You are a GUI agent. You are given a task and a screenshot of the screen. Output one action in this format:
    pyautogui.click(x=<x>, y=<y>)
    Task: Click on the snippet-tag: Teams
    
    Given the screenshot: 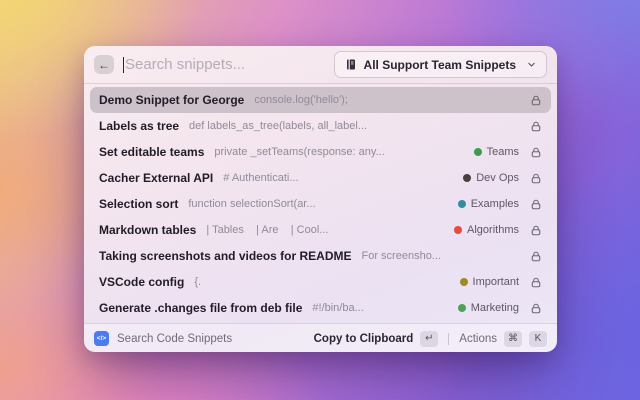 What is the action you would take?
    pyautogui.click(x=496, y=152)
    